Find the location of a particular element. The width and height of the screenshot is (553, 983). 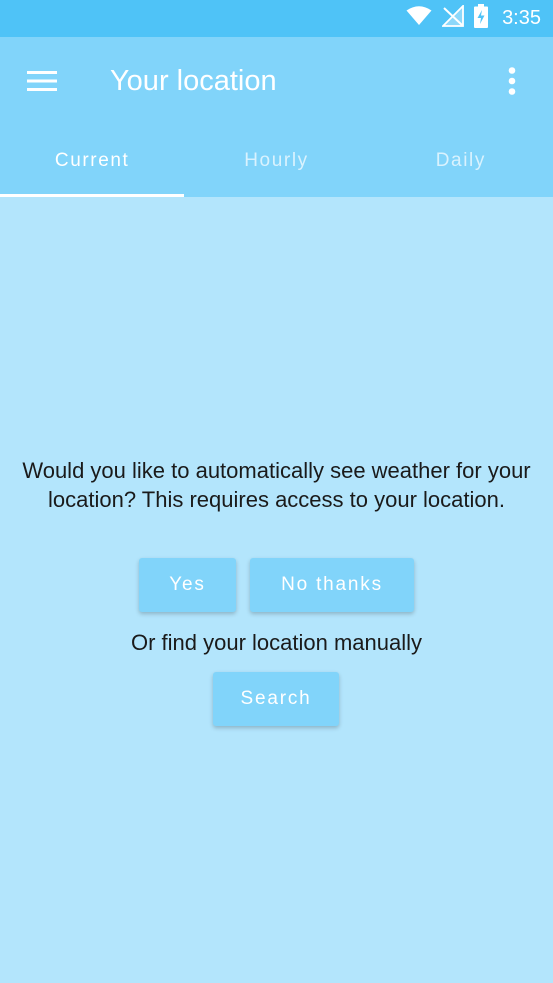

more-vert-icon is located at coordinates (512, 81).